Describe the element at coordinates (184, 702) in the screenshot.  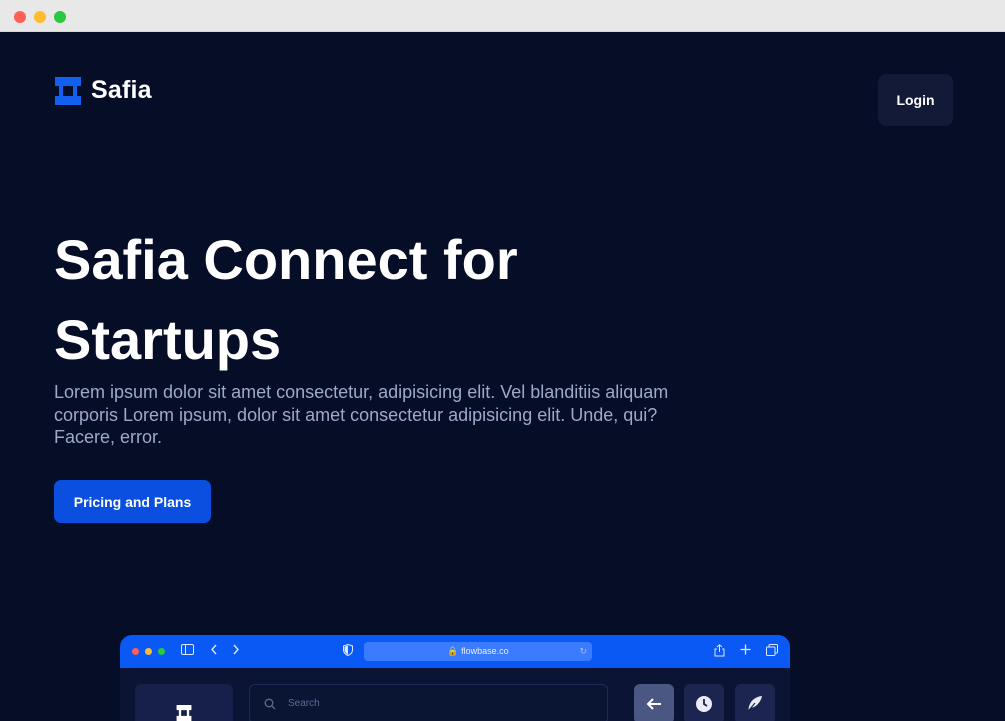
I see `mockup-logo-card` at that location.